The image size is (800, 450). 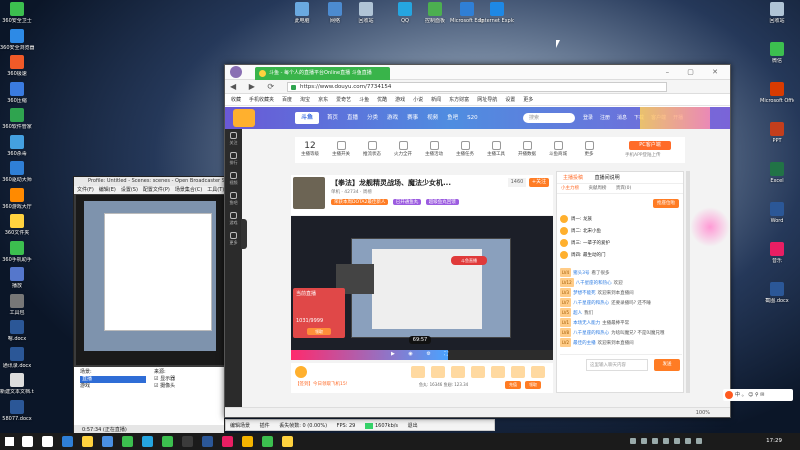 What do you see at coordinates (287, 441) in the screenshot?
I see `folder-icon` at bounding box center [287, 441].